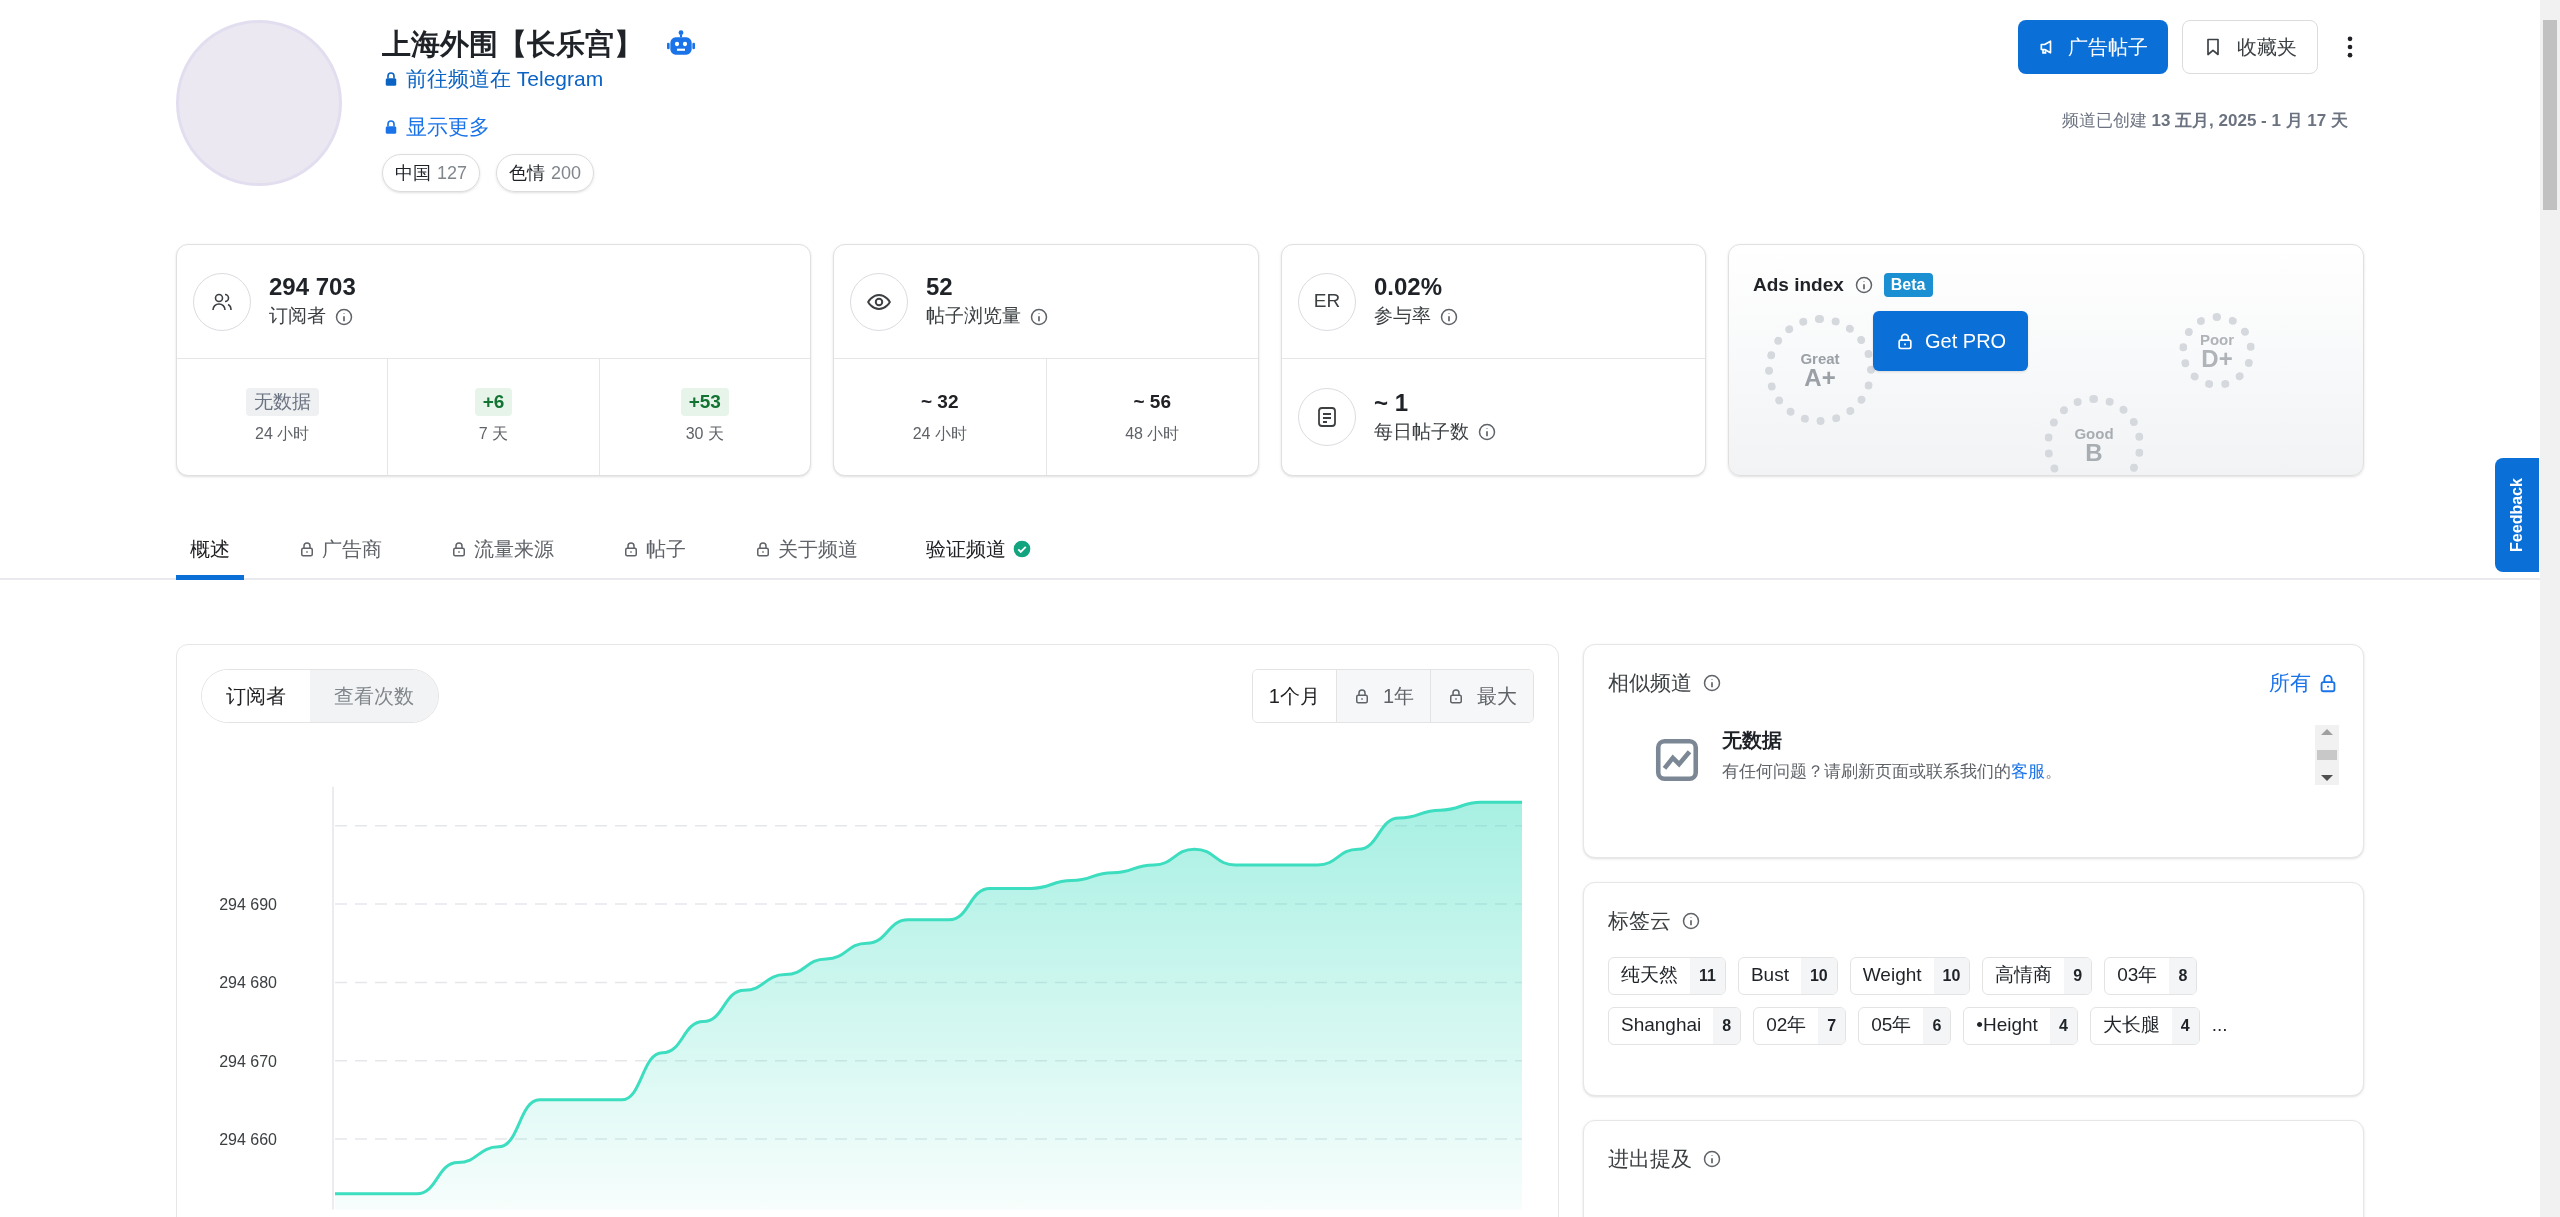  What do you see at coordinates (493, 402) in the screenshot?
I see `period-value: +6` at bounding box center [493, 402].